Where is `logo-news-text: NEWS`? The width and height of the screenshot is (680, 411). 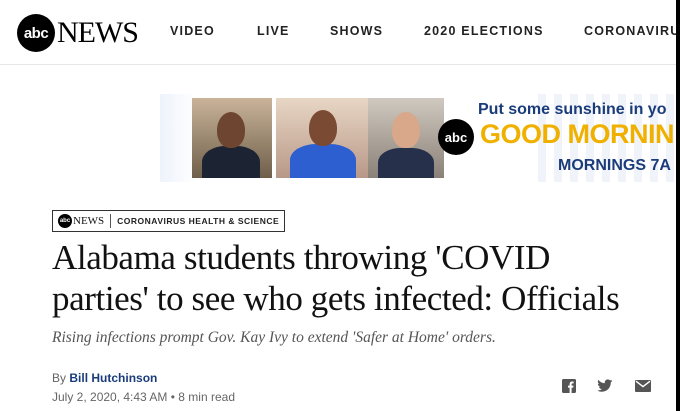 logo-news-text: NEWS is located at coordinates (98, 32).